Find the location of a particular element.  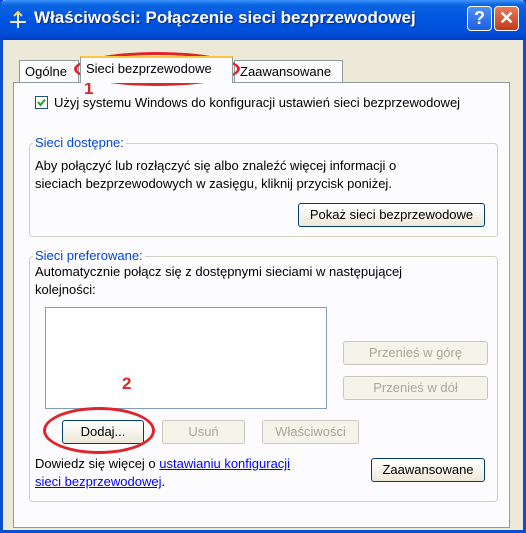

step2-label: 2 is located at coordinates (127, 383).